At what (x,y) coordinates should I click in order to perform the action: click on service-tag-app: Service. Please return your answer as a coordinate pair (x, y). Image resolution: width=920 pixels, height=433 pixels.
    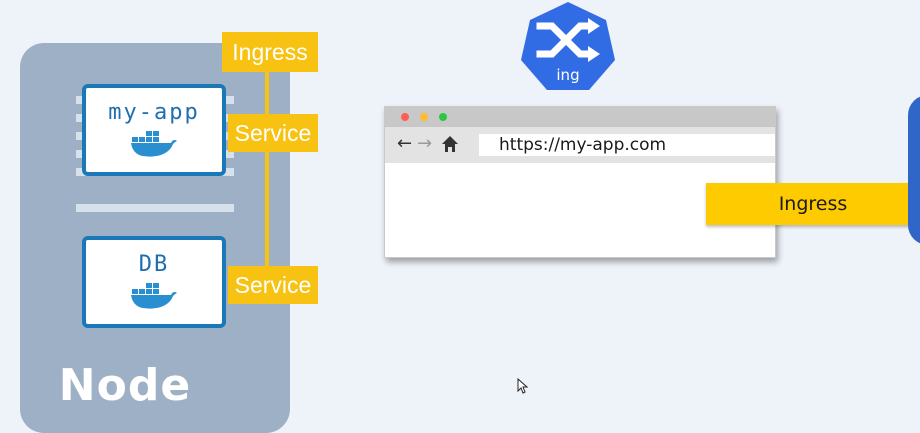
    Looking at the image, I should click on (273, 133).